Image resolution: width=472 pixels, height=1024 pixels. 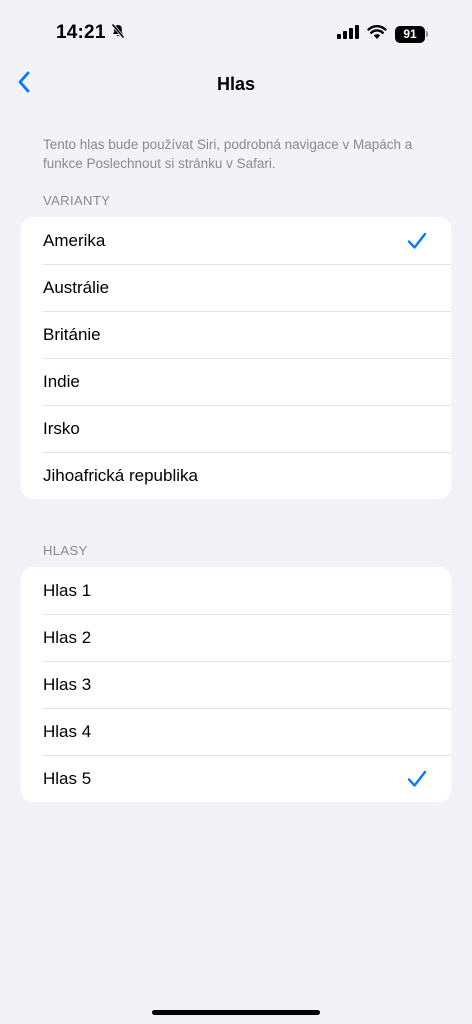 What do you see at coordinates (120, 475) in the screenshot?
I see `list-item-label: Jihoafrická republika` at bounding box center [120, 475].